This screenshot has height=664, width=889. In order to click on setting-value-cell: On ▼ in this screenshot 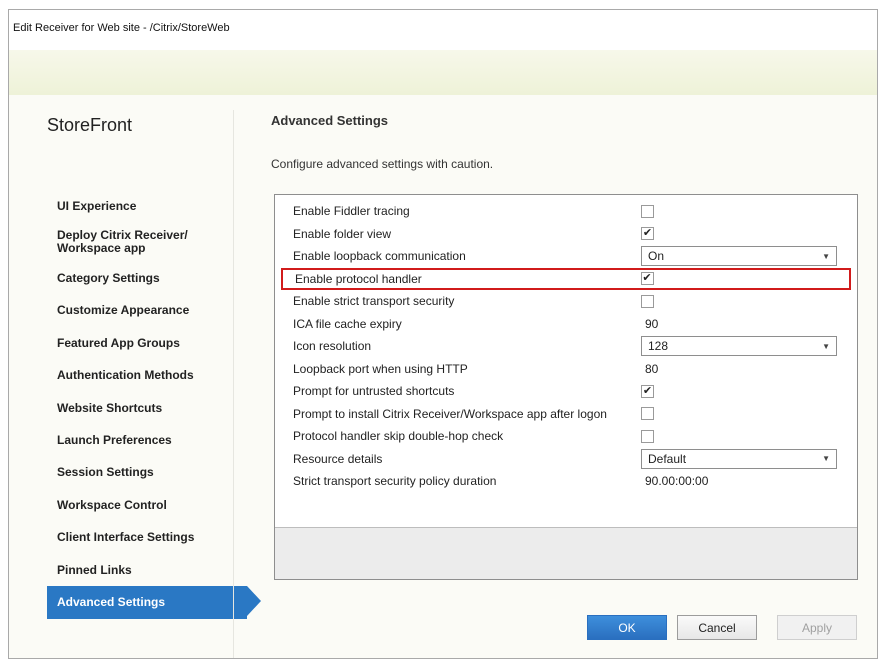, I will do `click(746, 256)`.